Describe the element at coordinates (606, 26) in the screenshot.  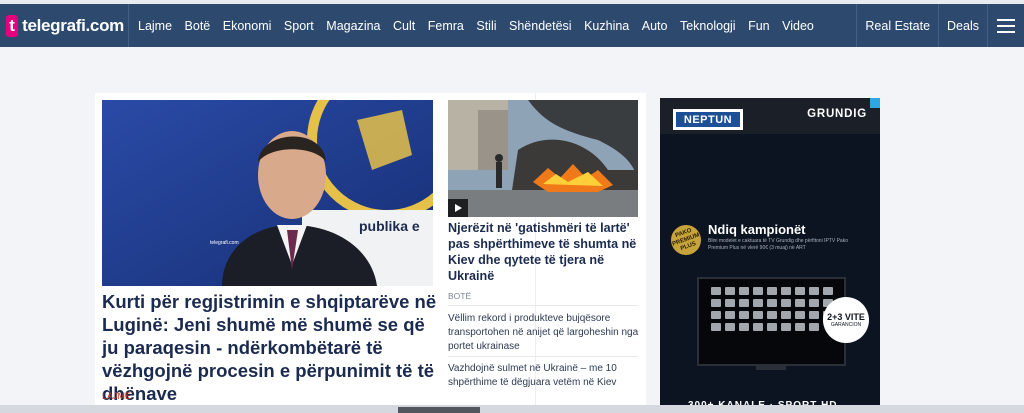
I see `nav-item-kuzhina: Kuzhina` at that location.